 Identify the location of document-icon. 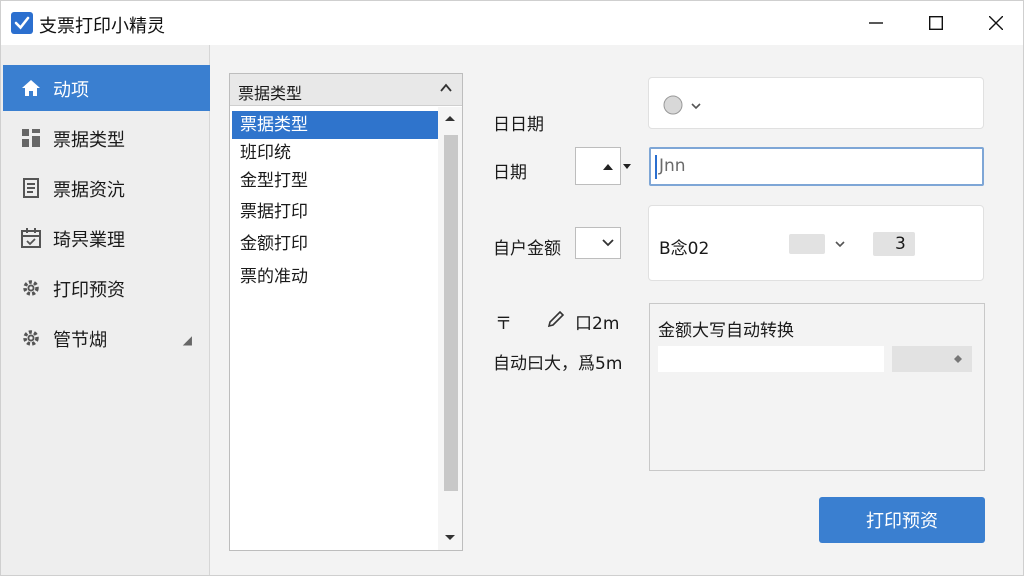
(31, 188).